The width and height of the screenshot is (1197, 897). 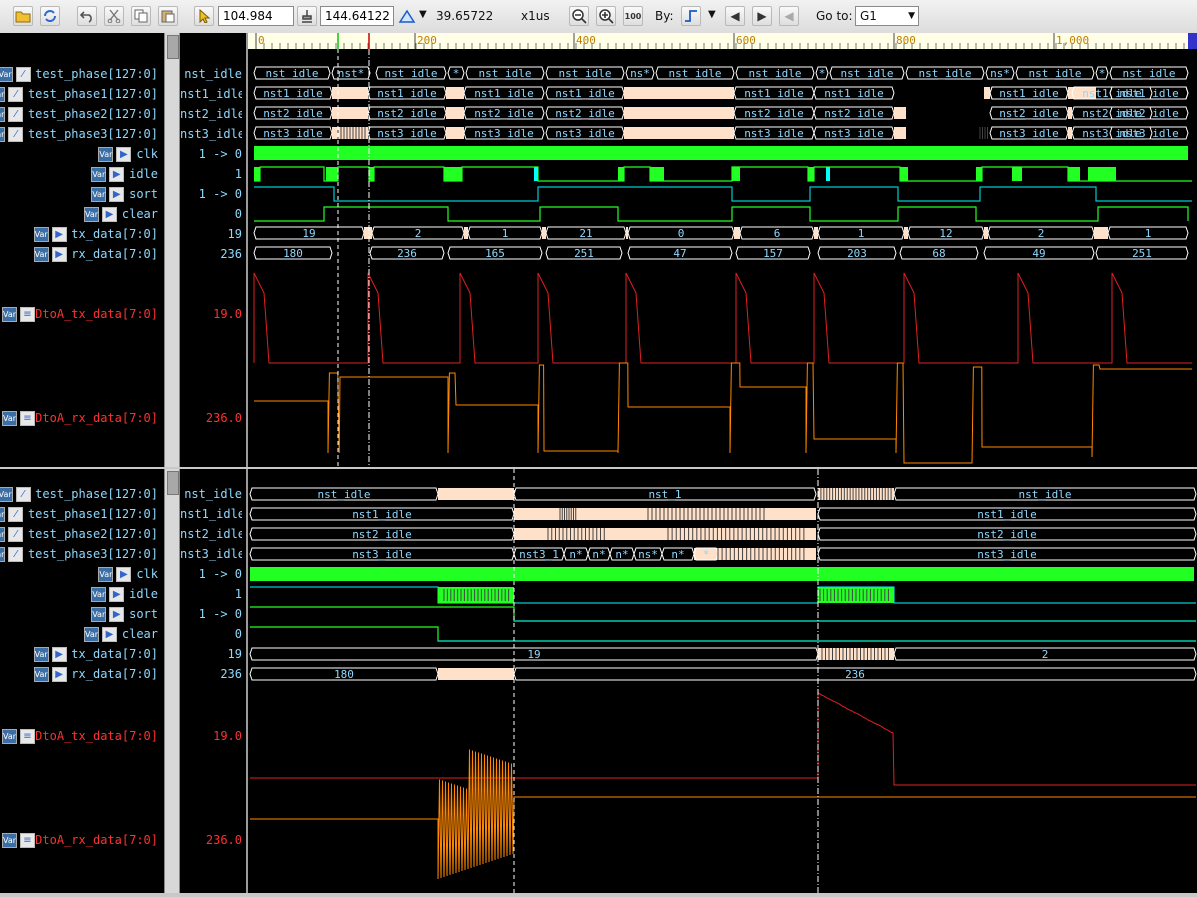 What do you see at coordinates (677, 554) in the screenshot?
I see `bus-value-label: n*` at bounding box center [677, 554].